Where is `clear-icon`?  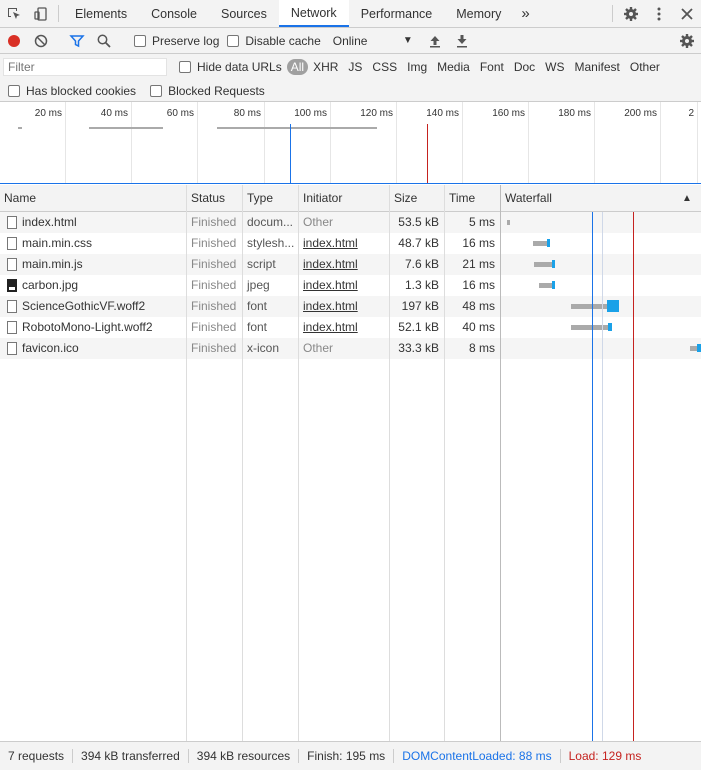
clear-icon is located at coordinates (40, 41).